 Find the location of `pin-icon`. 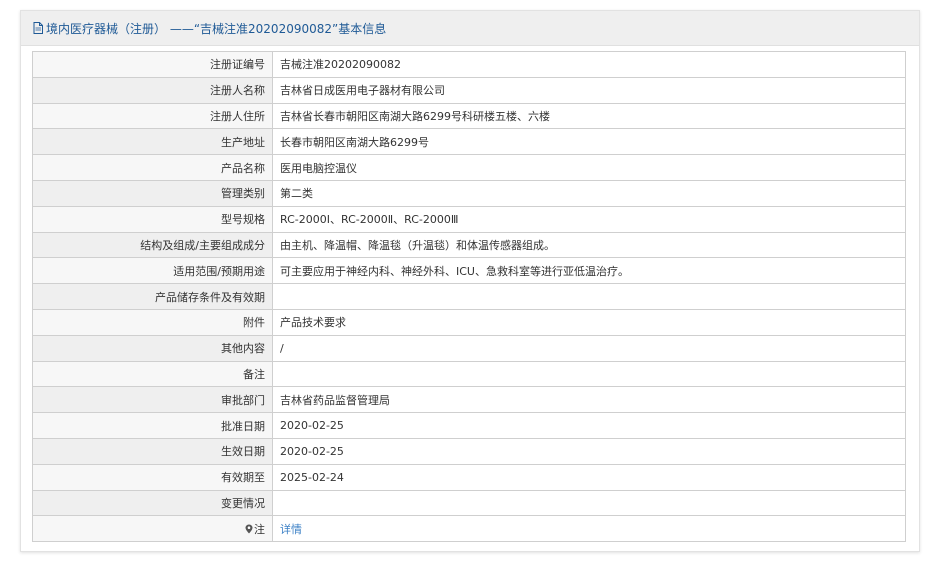

pin-icon is located at coordinates (249, 530).